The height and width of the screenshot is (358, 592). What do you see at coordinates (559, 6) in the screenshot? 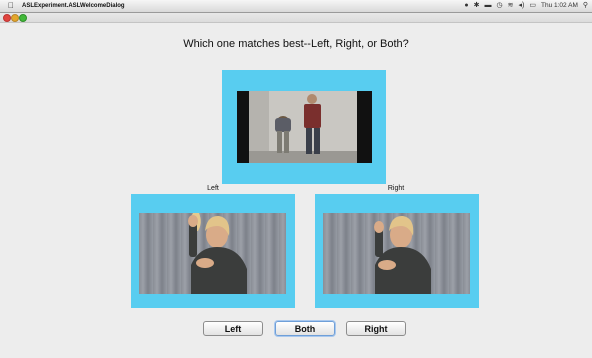
I see `clock: Thu 1:02 AM` at bounding box center [559, 6].